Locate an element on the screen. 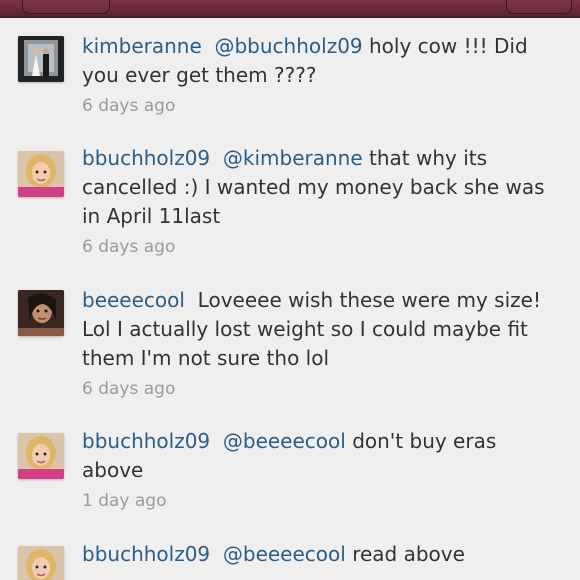 The width and height of the screenshot is (580, 580). comment-timestamp: 1 day ago is located at coordinates (124, 501).